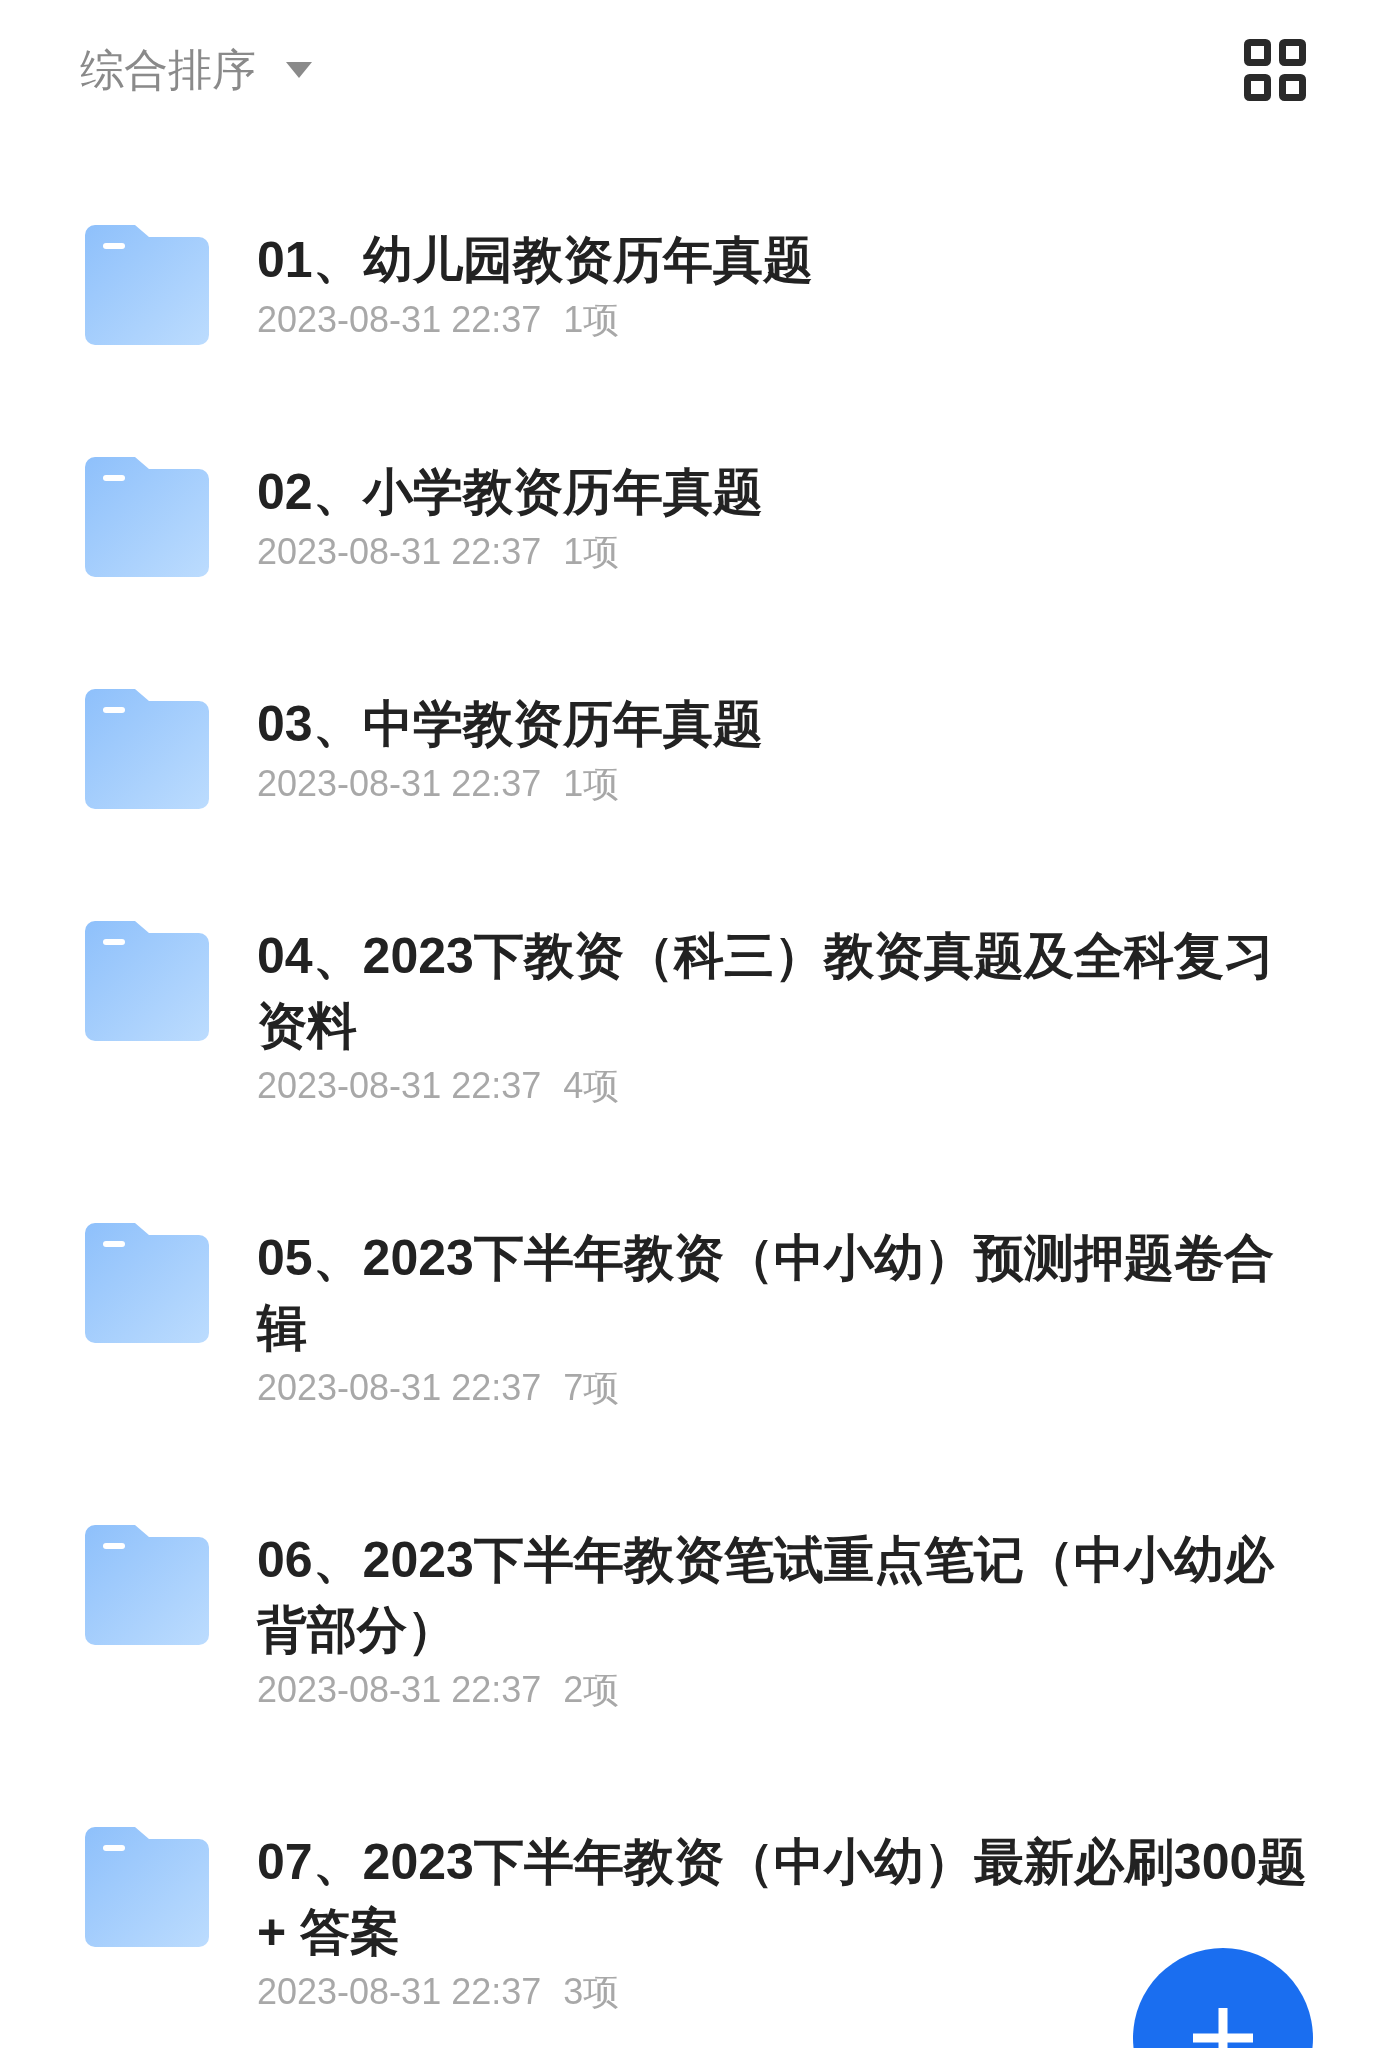 The image size is (1394, 2048). What do you see at coordinates (591, 1086) in the screenshot?
I see `item-count: 4项` at bounding box center [591, 1086].